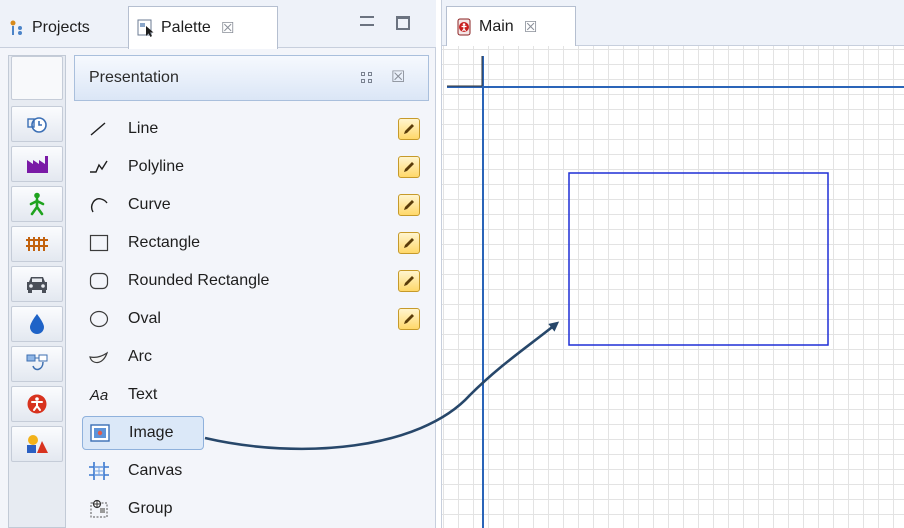 The width and height of the screenshot is (904, 528). What do you see at coordinates (164, 242) in the screenshot?
I see `palette-item-label: Rectangle` at bounding box center [164, 242].